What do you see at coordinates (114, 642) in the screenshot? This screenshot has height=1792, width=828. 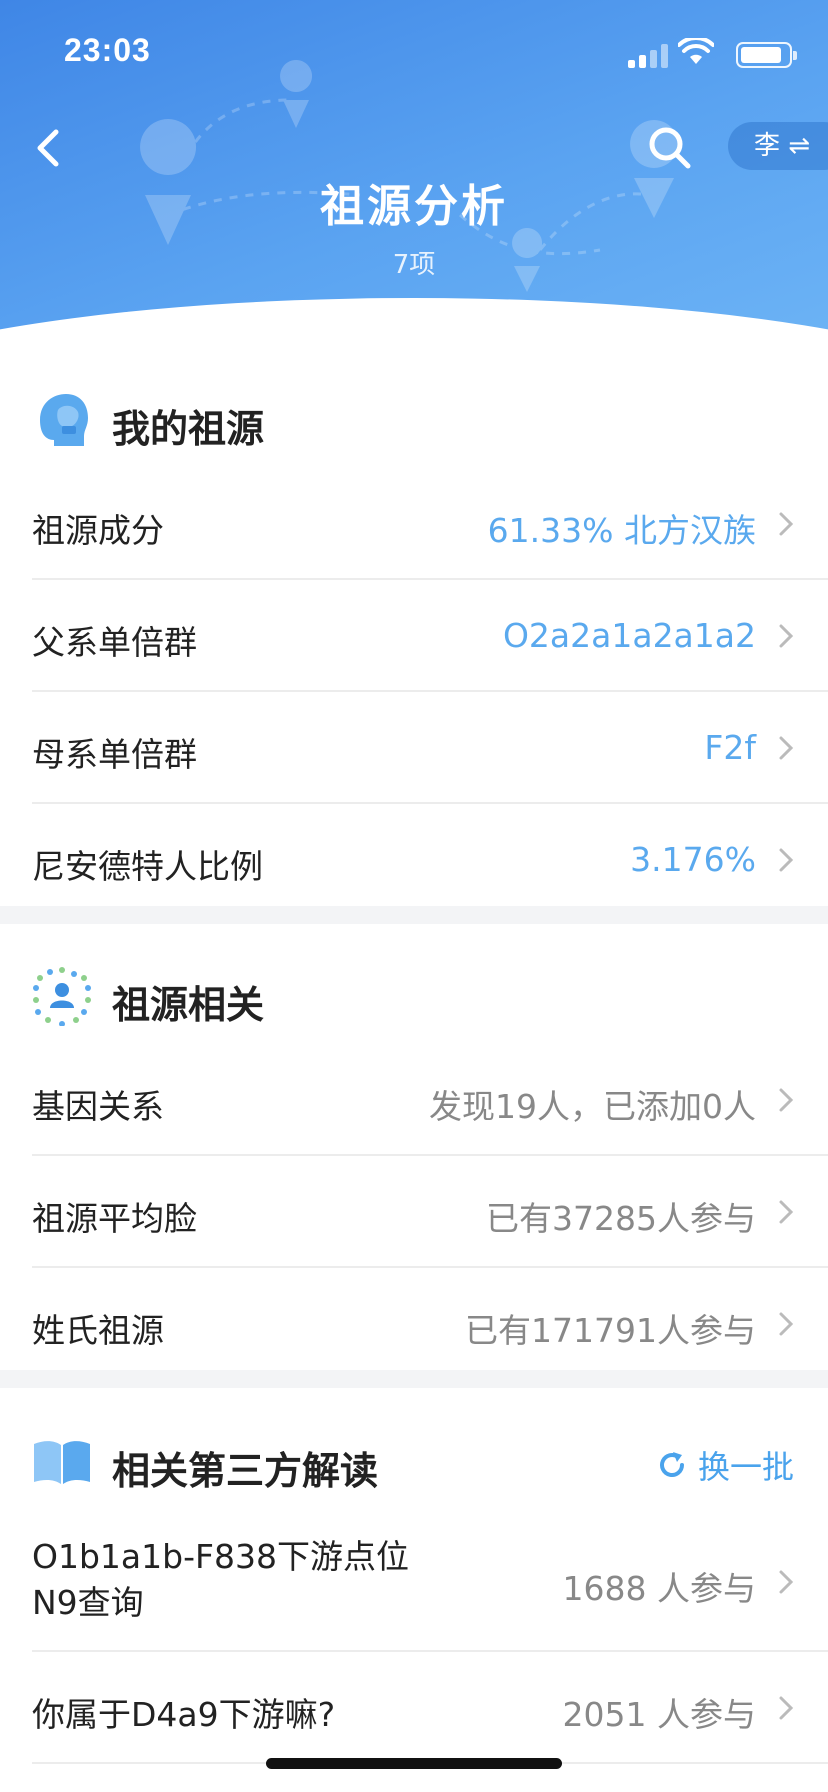 I see `row-label: 父系单倍群` at bounding box center [114, 642].